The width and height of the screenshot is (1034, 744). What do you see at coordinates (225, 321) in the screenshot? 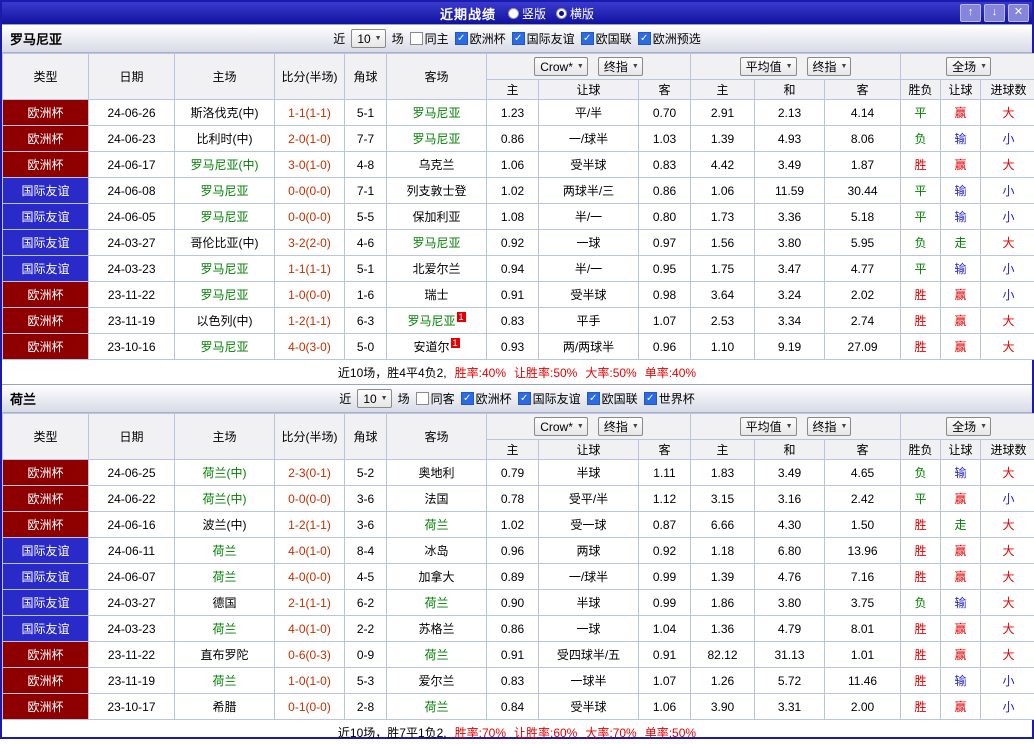
I see `home-team-cell: 以色列(中)` at bounding box center [225, 321].